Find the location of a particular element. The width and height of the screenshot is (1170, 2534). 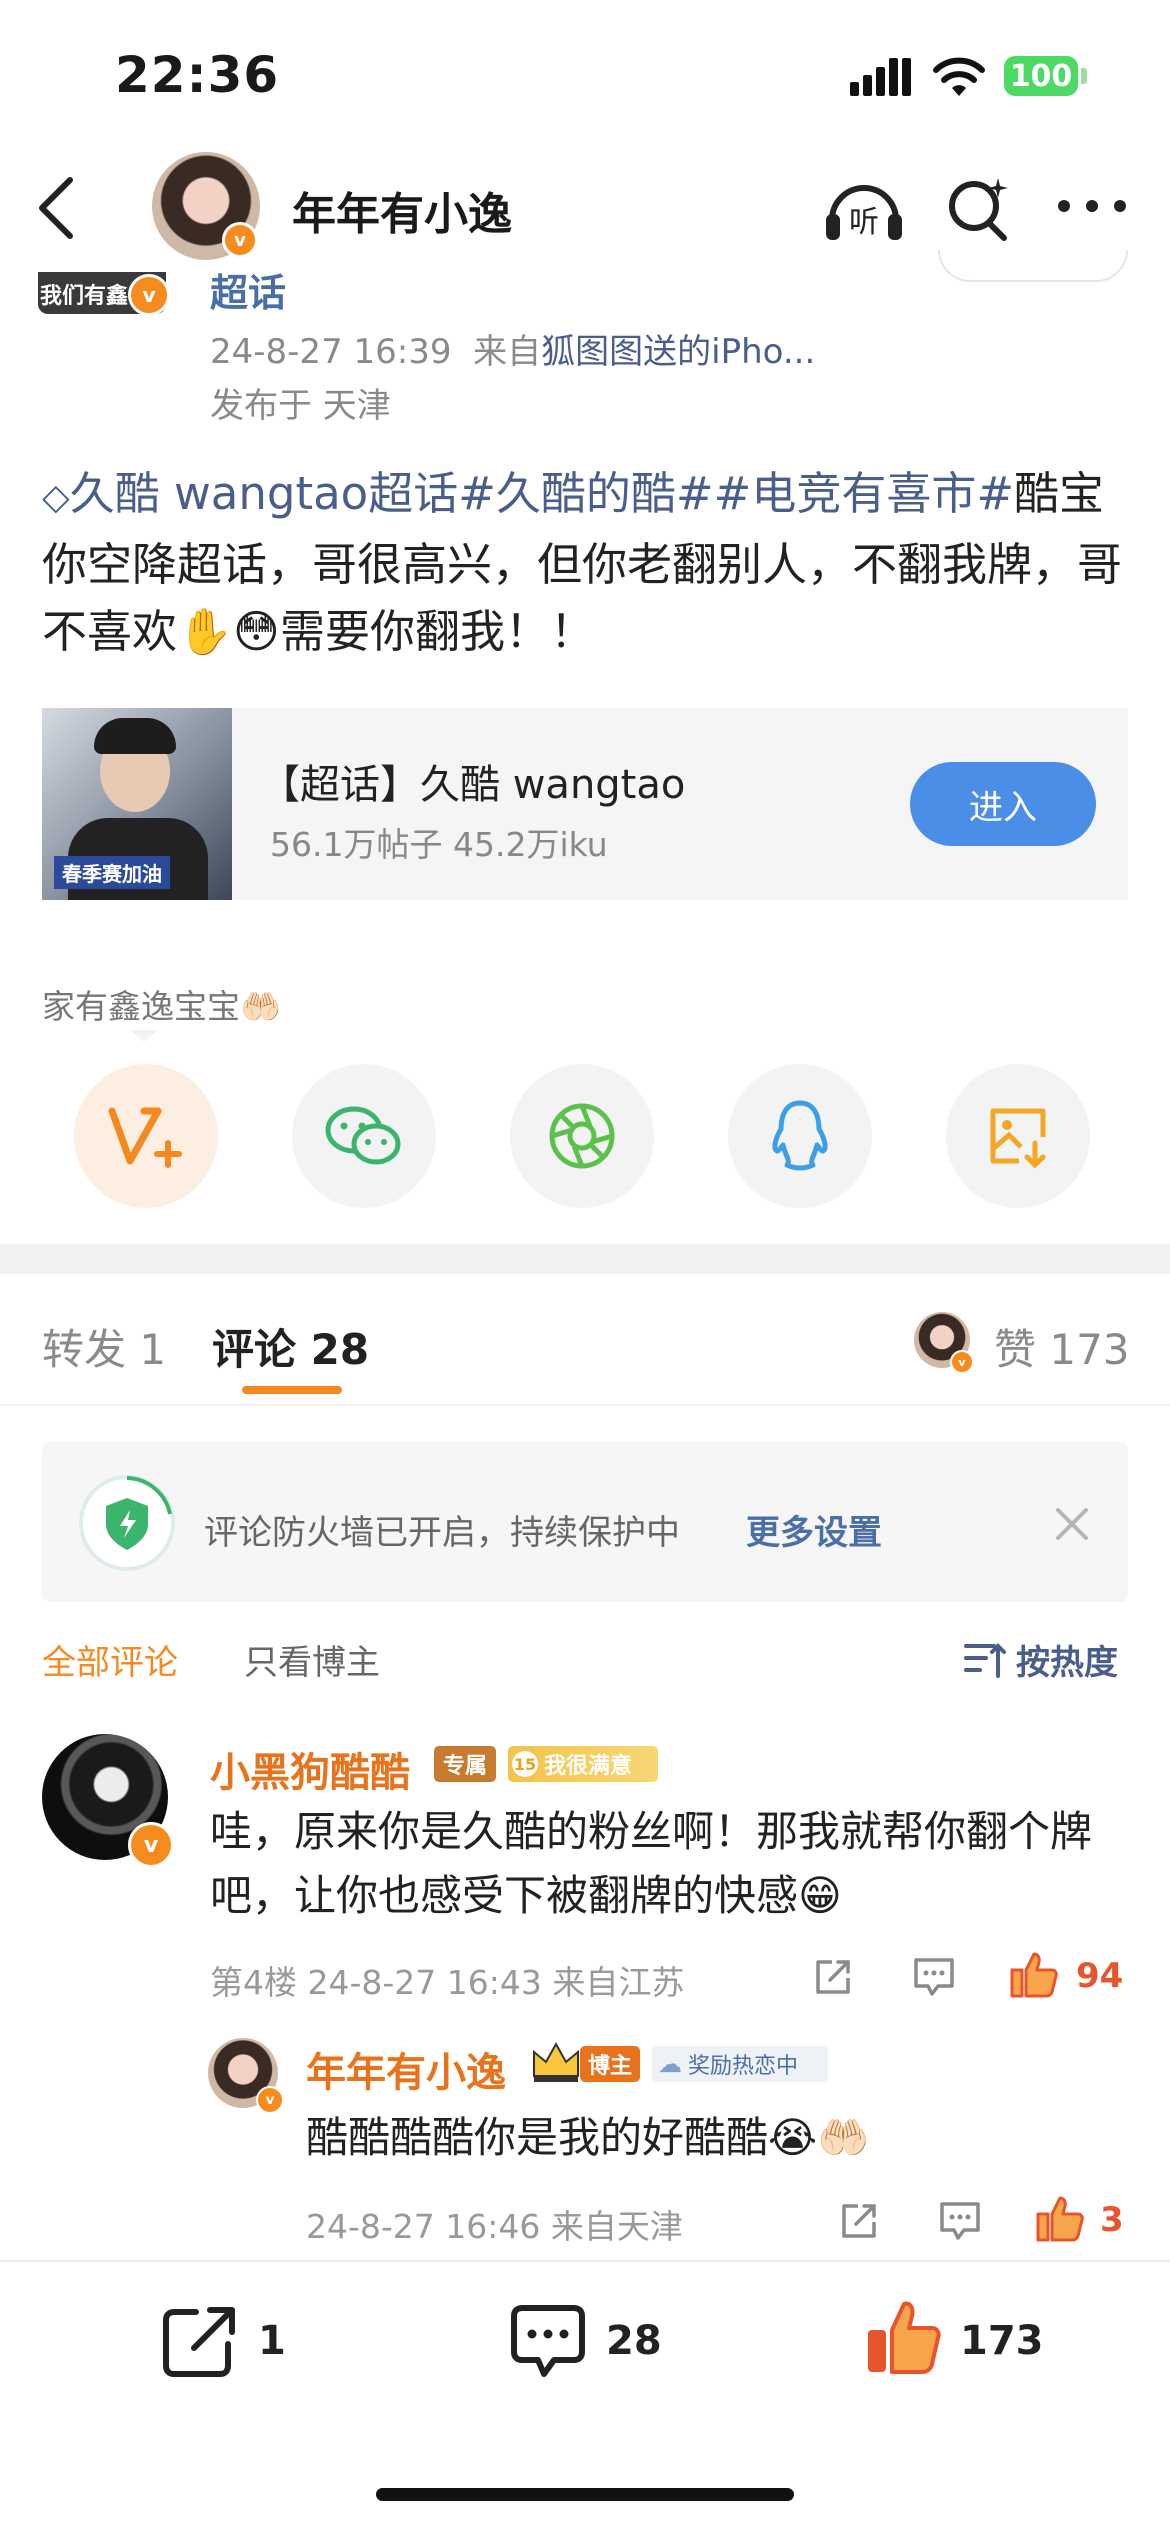

reply-comment-icon is located at coordinates (934, 1977).